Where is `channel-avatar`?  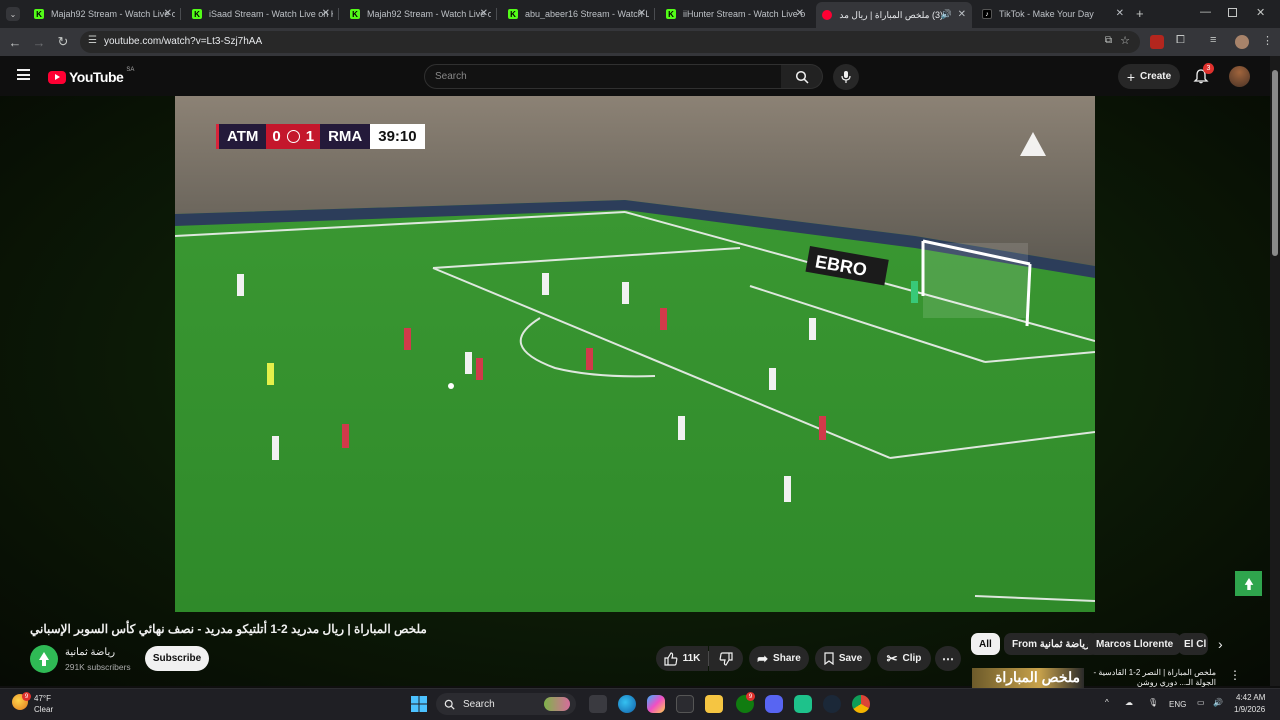
channel-avatar is located at coordinates (44, 659).